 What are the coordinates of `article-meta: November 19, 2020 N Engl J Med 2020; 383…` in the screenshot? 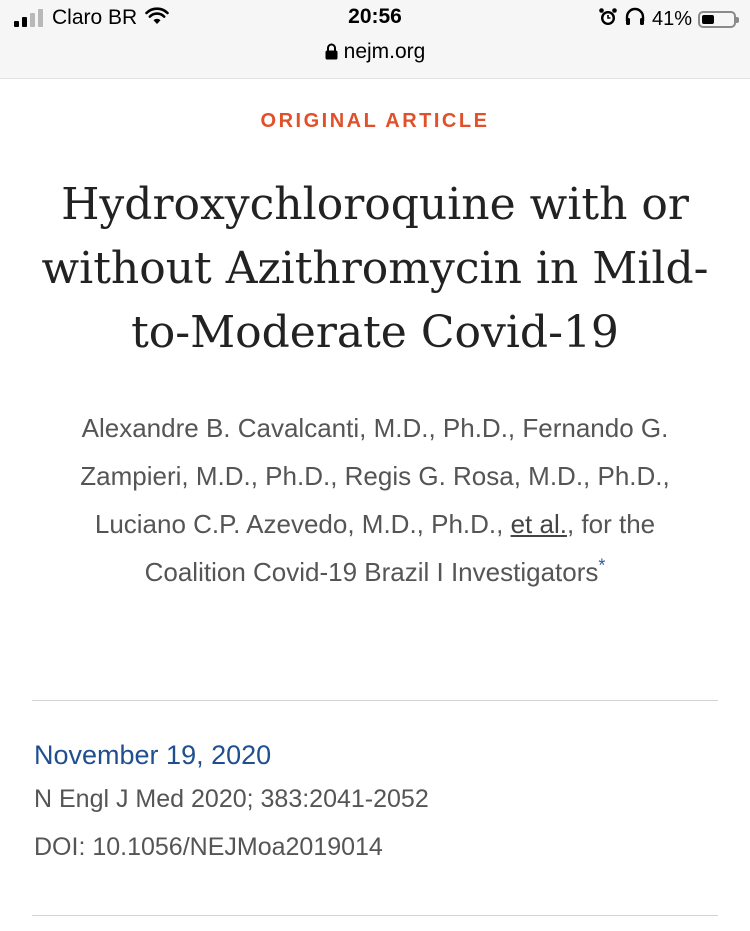 It's located at (231, 803).